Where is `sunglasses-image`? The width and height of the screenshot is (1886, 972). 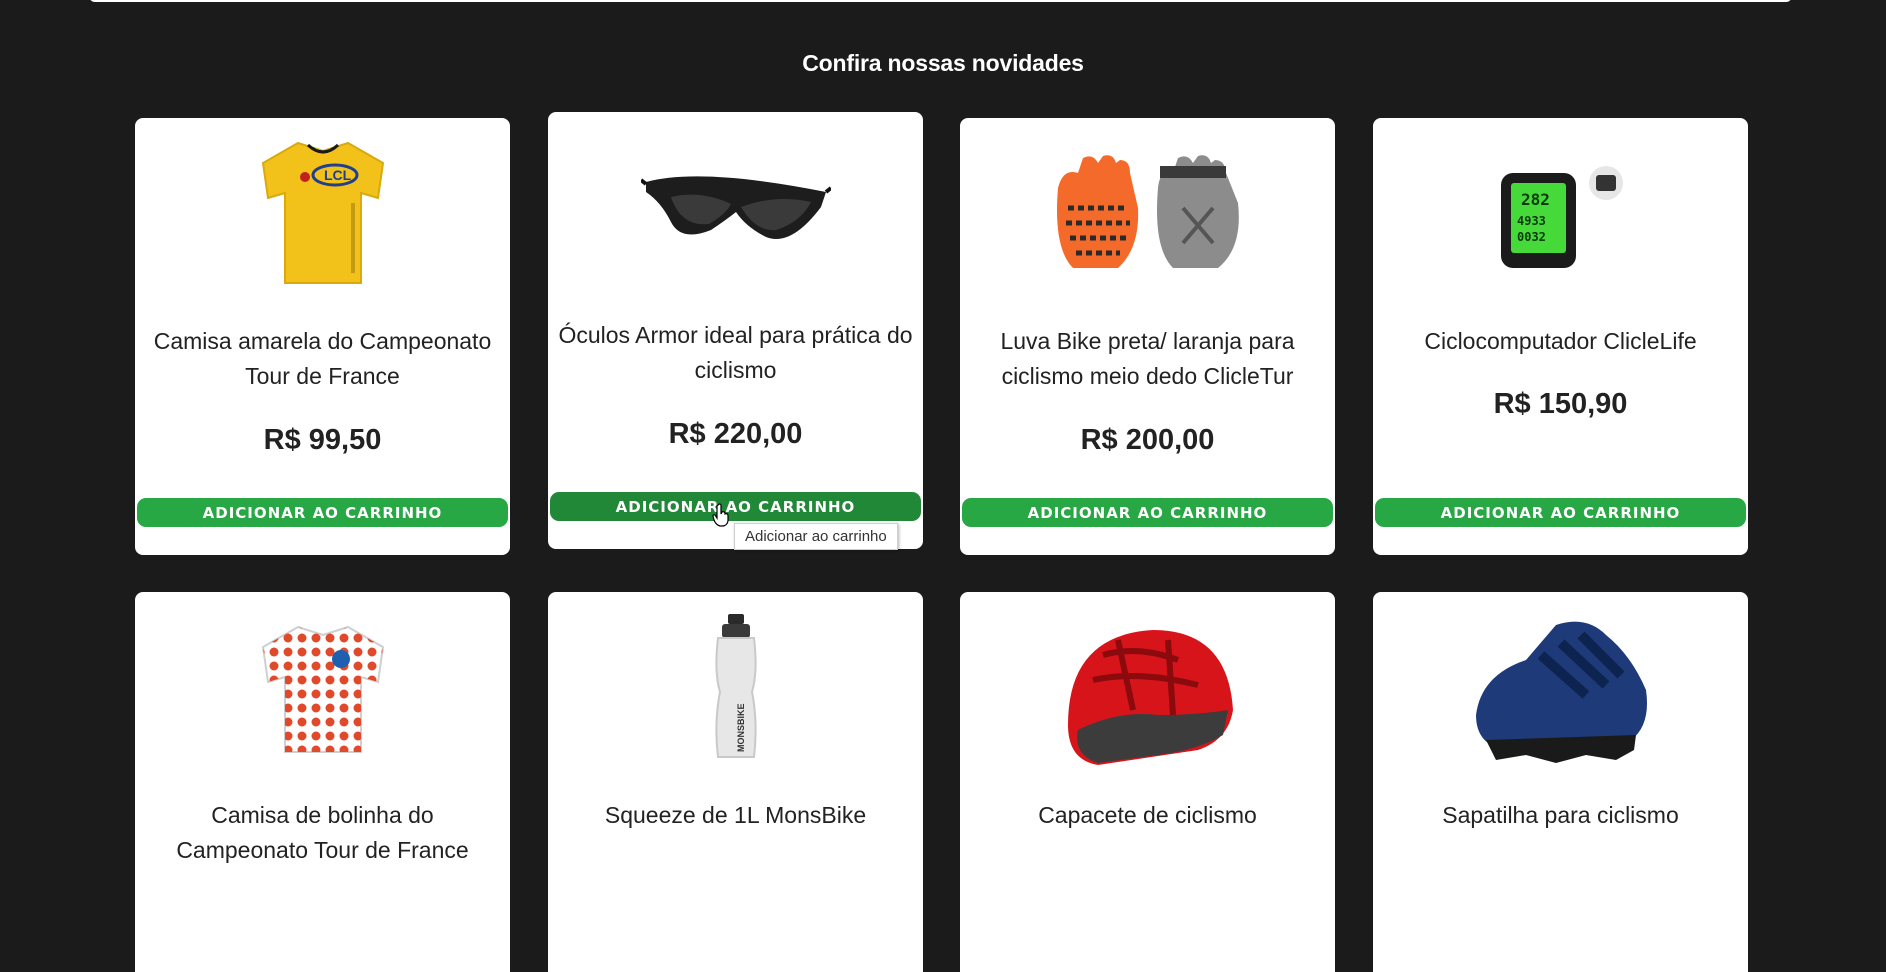
sunglasses-image is located at coordinates (735, 207).